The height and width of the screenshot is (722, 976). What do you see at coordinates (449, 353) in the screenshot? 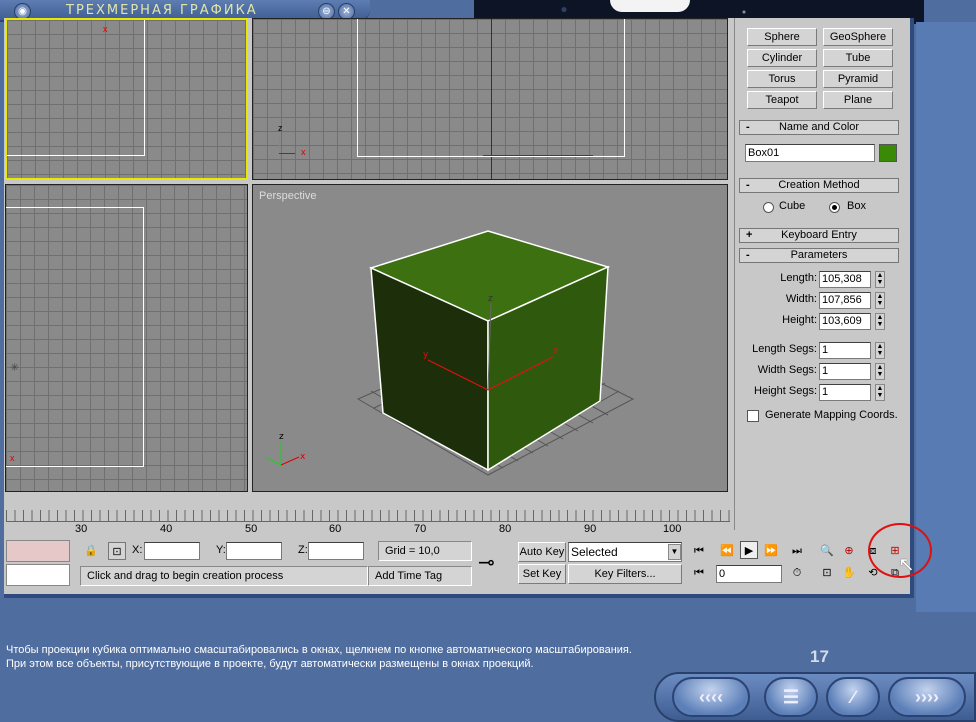
I see `perspective-scene: y x z z x` at bounding box center [449, 353].